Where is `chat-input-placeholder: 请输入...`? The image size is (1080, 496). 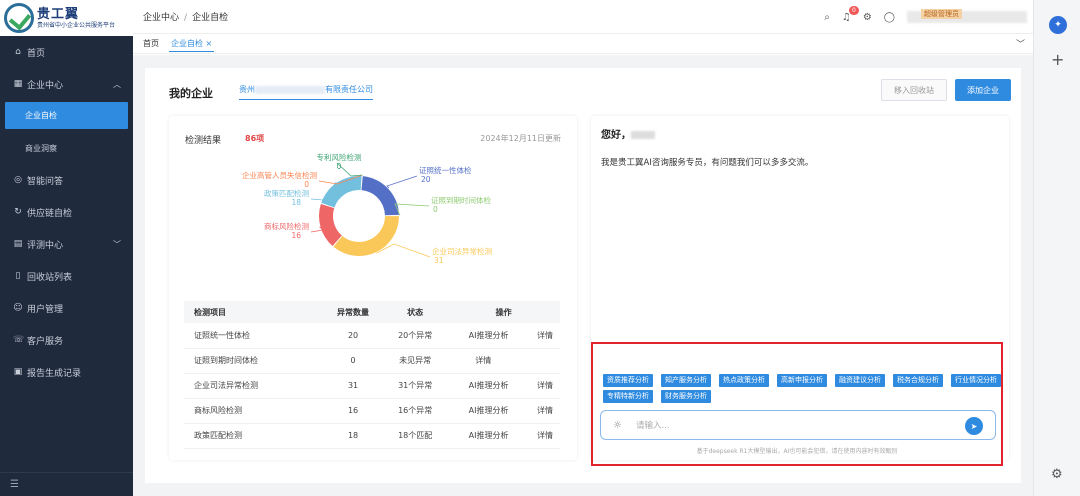 chat-input-placeholder: 请输入... is located at coordinates (653, 425).